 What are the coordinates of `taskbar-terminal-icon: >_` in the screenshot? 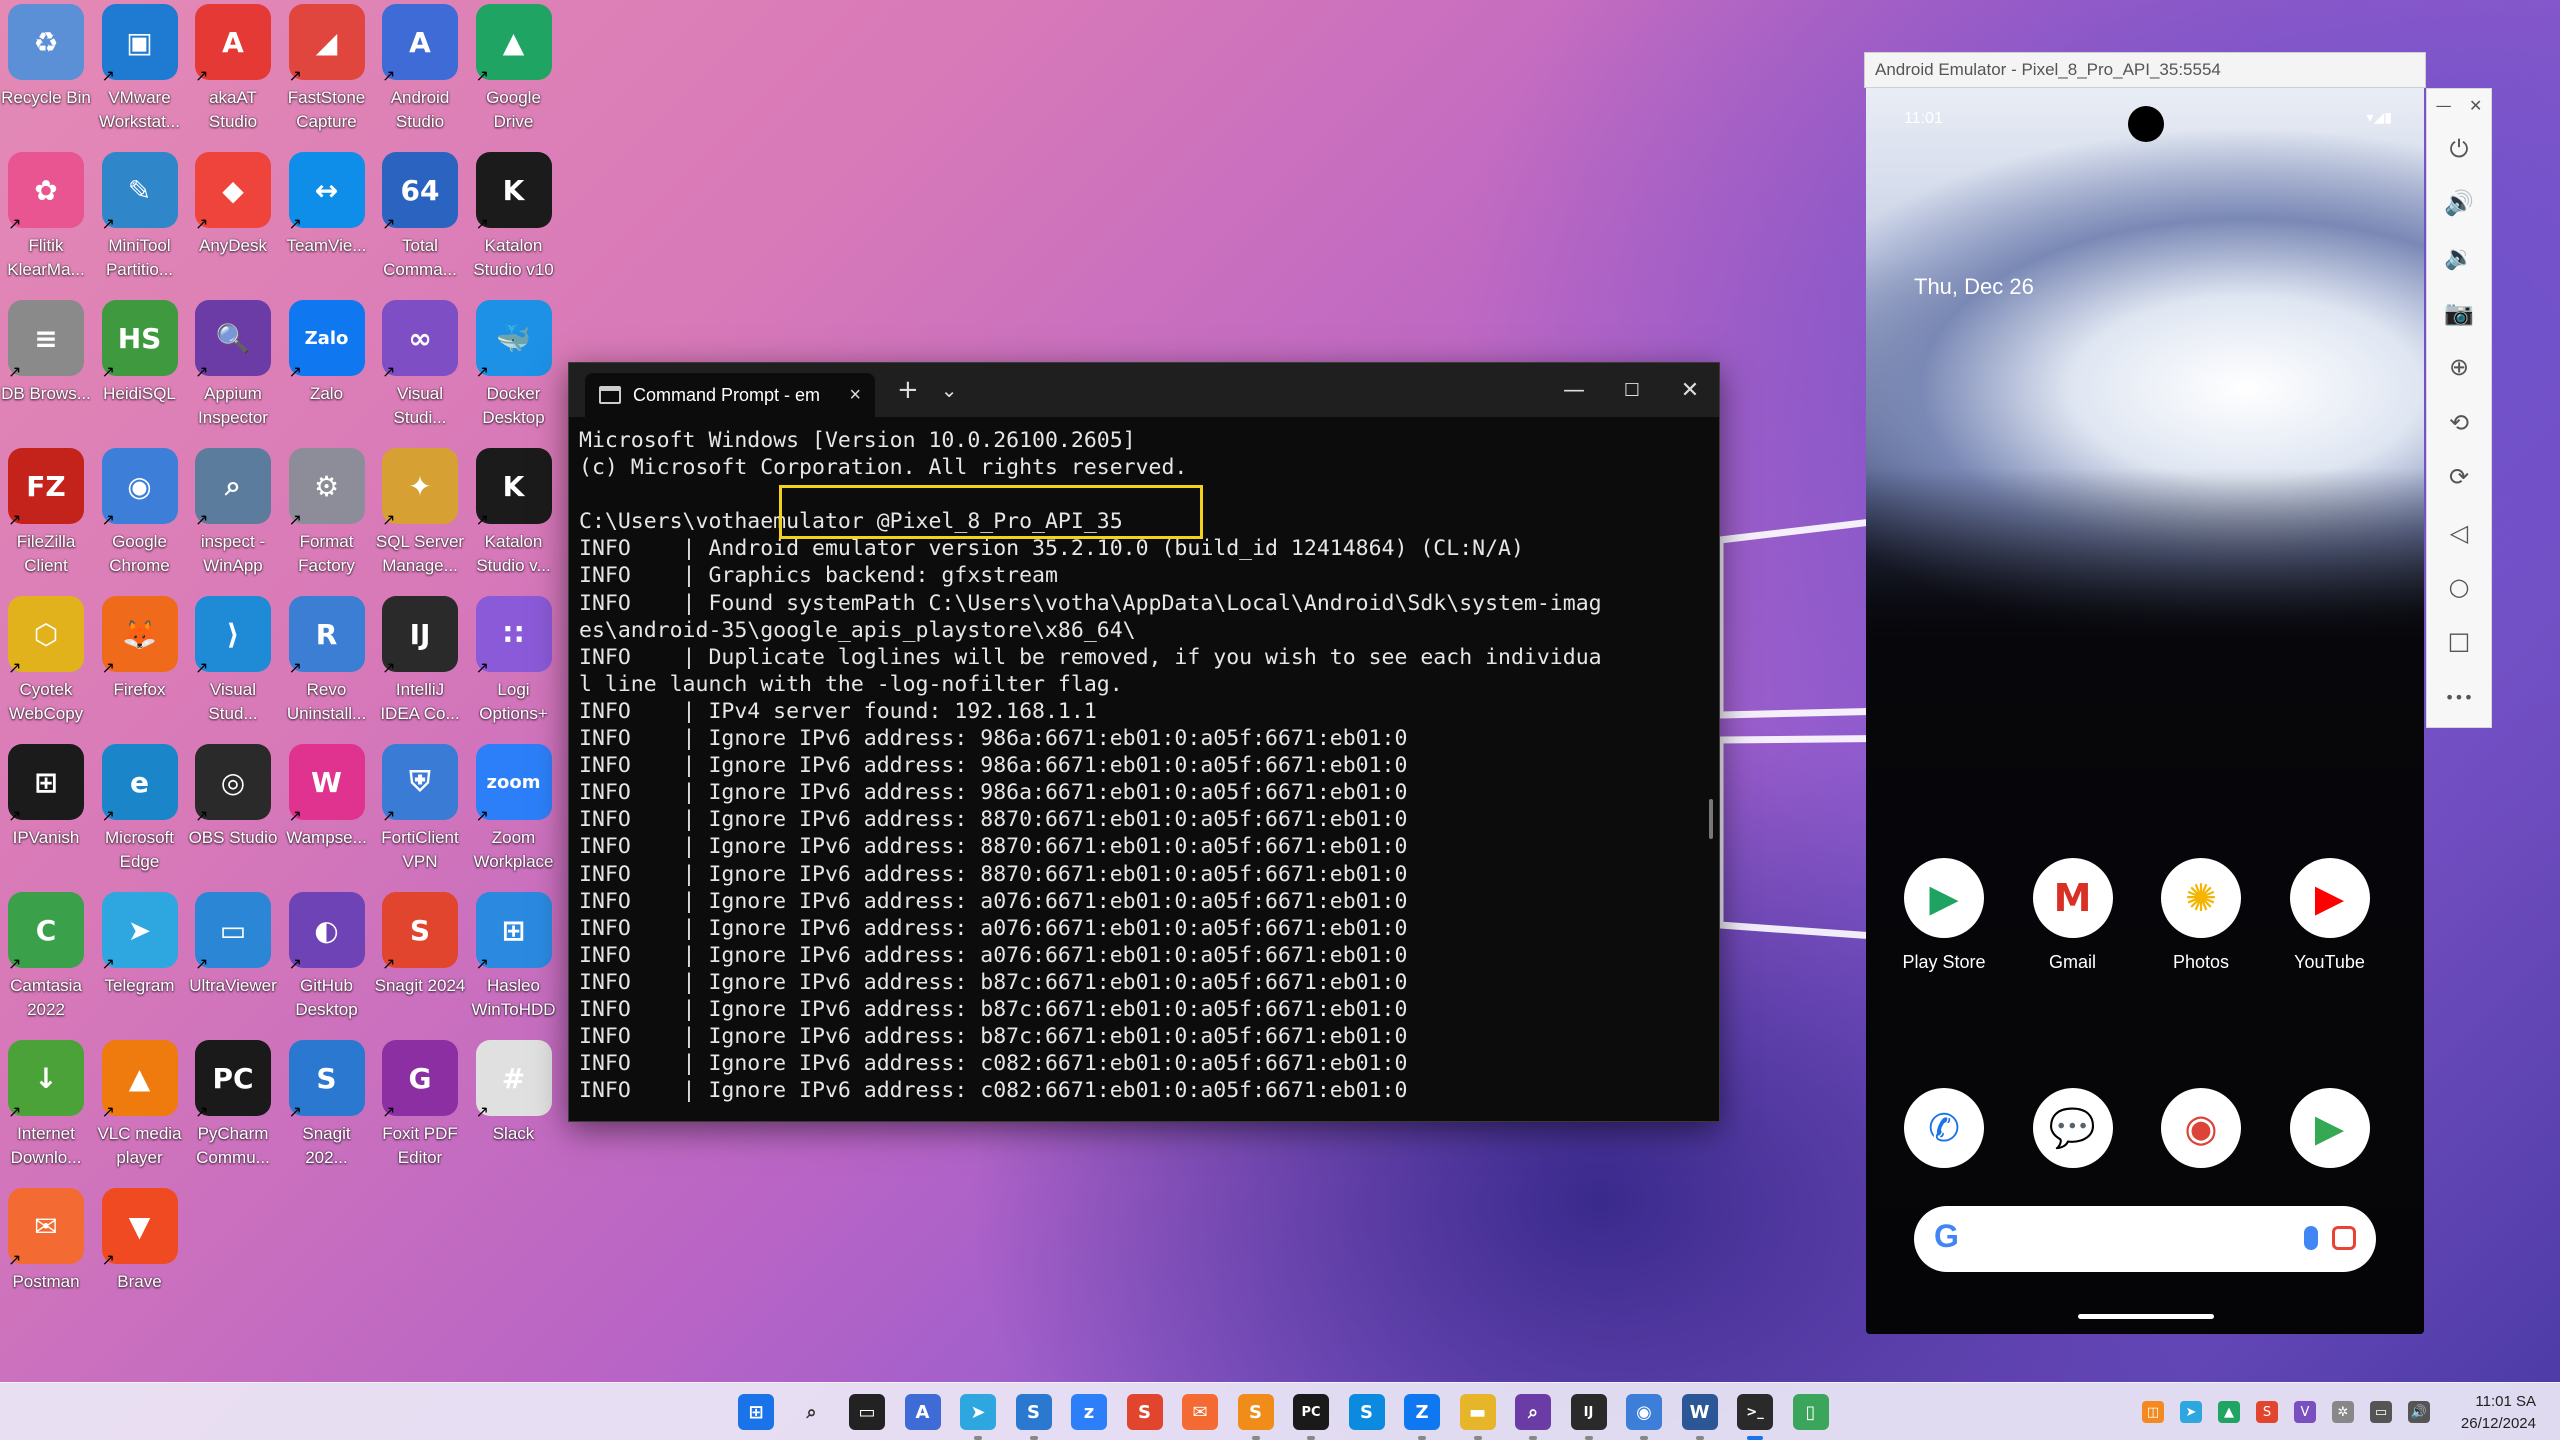 It's located at (1755, 1412).